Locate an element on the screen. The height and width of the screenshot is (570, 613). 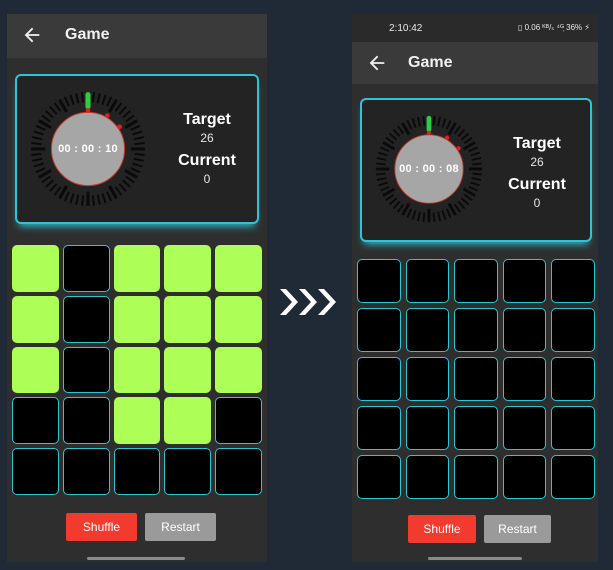
status-time: 2:10:42 is located at coordinates (406, 28).